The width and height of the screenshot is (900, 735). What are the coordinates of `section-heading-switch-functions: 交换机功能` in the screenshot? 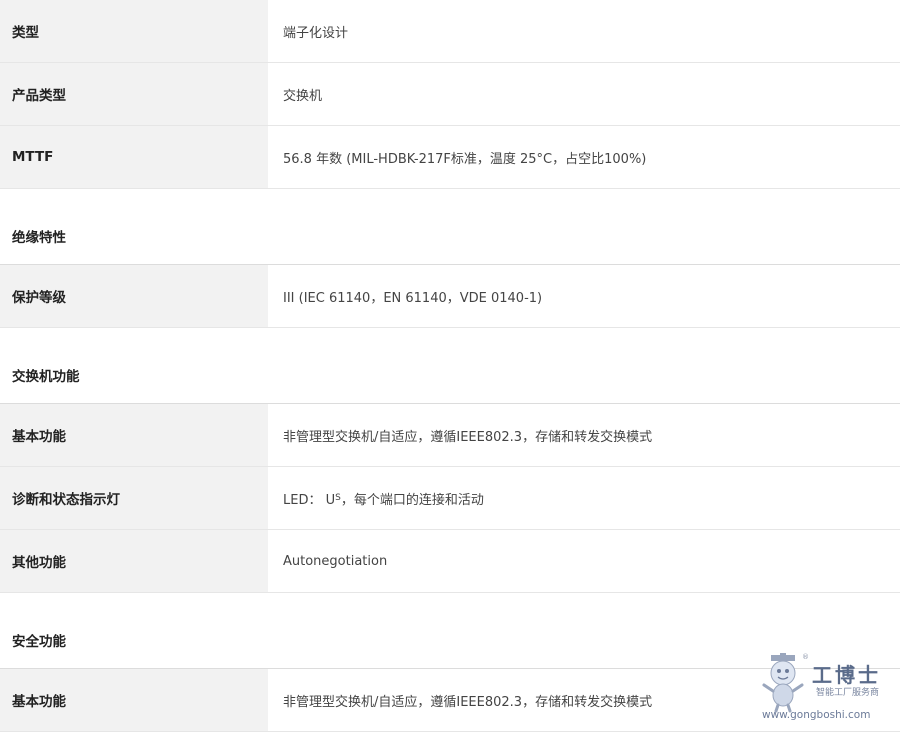 It's located at (450, 366).